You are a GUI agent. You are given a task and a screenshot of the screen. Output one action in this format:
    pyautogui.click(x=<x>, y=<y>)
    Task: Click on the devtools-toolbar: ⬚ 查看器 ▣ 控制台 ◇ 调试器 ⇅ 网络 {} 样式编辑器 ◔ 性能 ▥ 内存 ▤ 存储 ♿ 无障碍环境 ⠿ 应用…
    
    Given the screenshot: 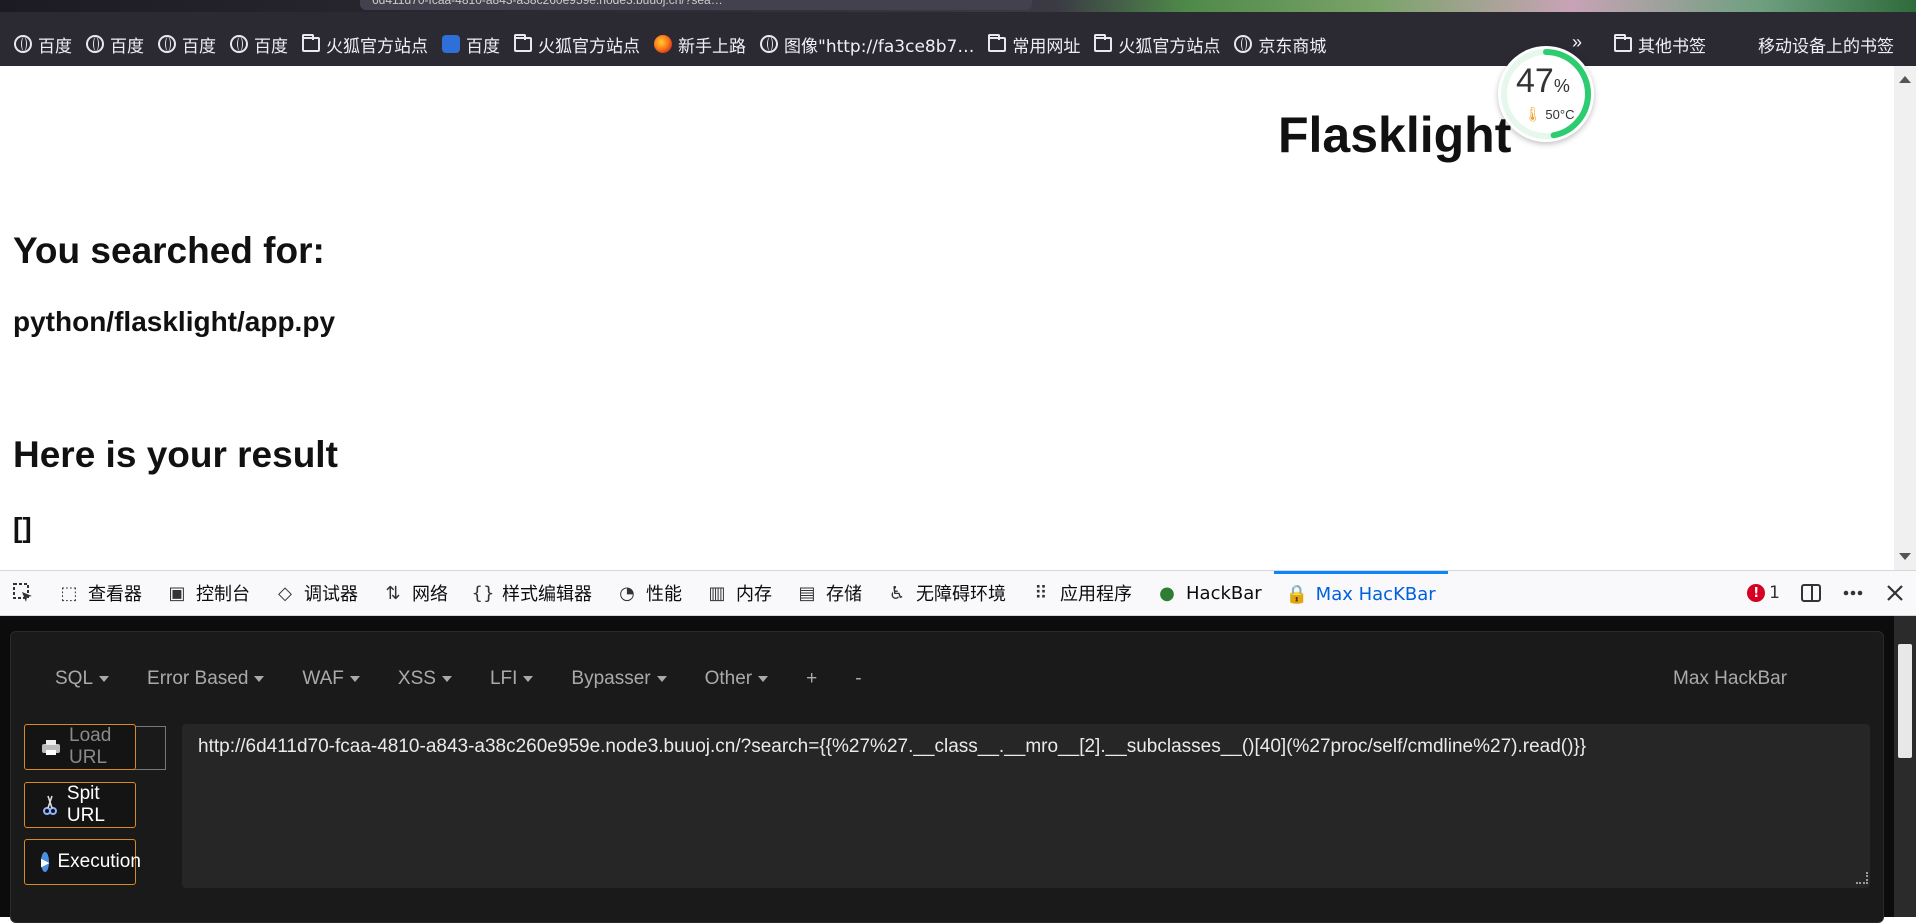 What is the action you would take?
    pyautogui.click(x=958, y=593)
    